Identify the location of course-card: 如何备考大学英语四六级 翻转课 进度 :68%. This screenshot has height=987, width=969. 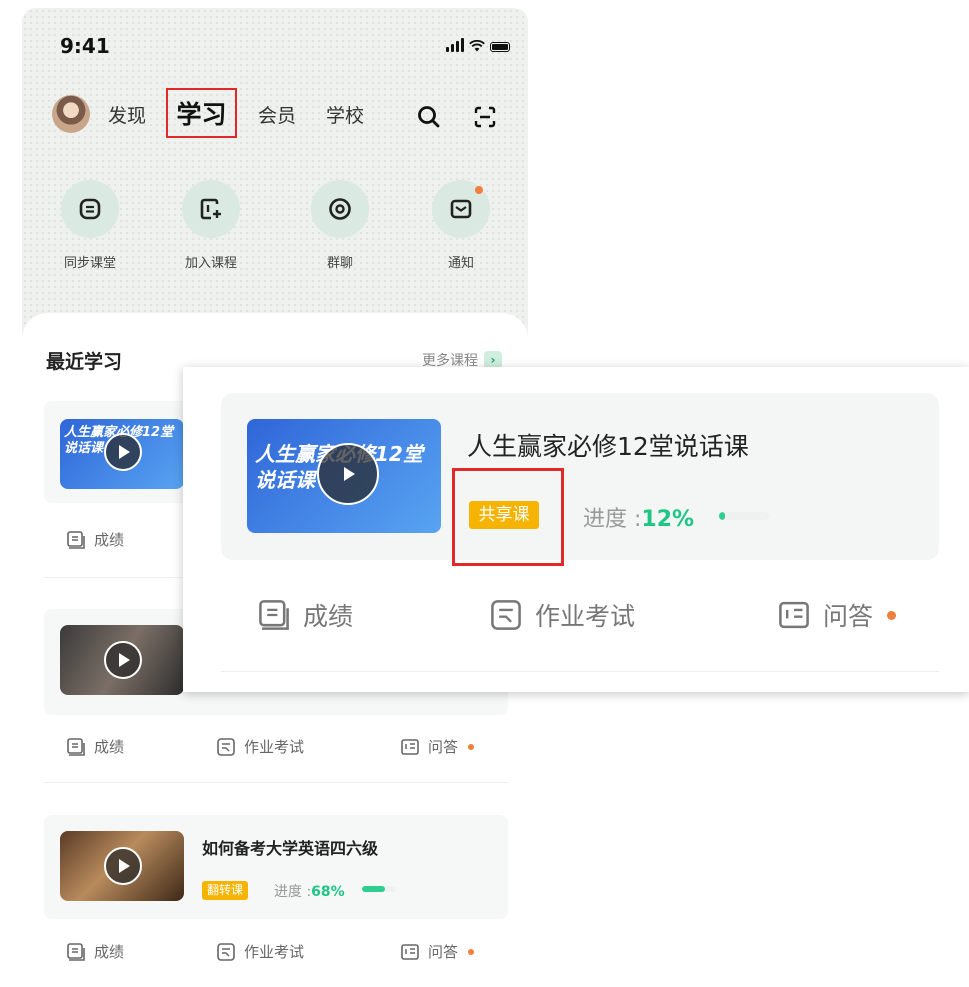
(276, 867).